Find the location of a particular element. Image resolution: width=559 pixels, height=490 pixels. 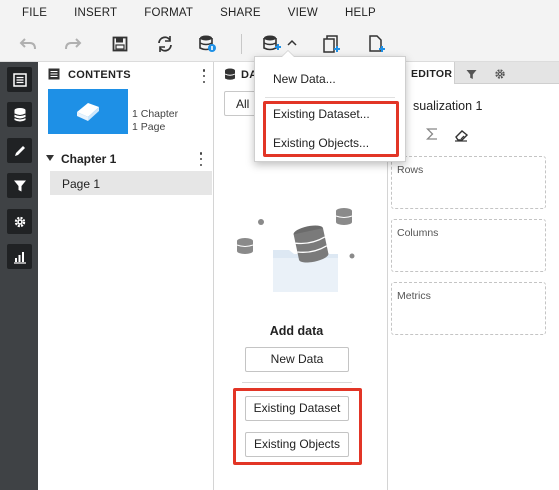

page-row: Page 1 is located at coordinates (131, 183).